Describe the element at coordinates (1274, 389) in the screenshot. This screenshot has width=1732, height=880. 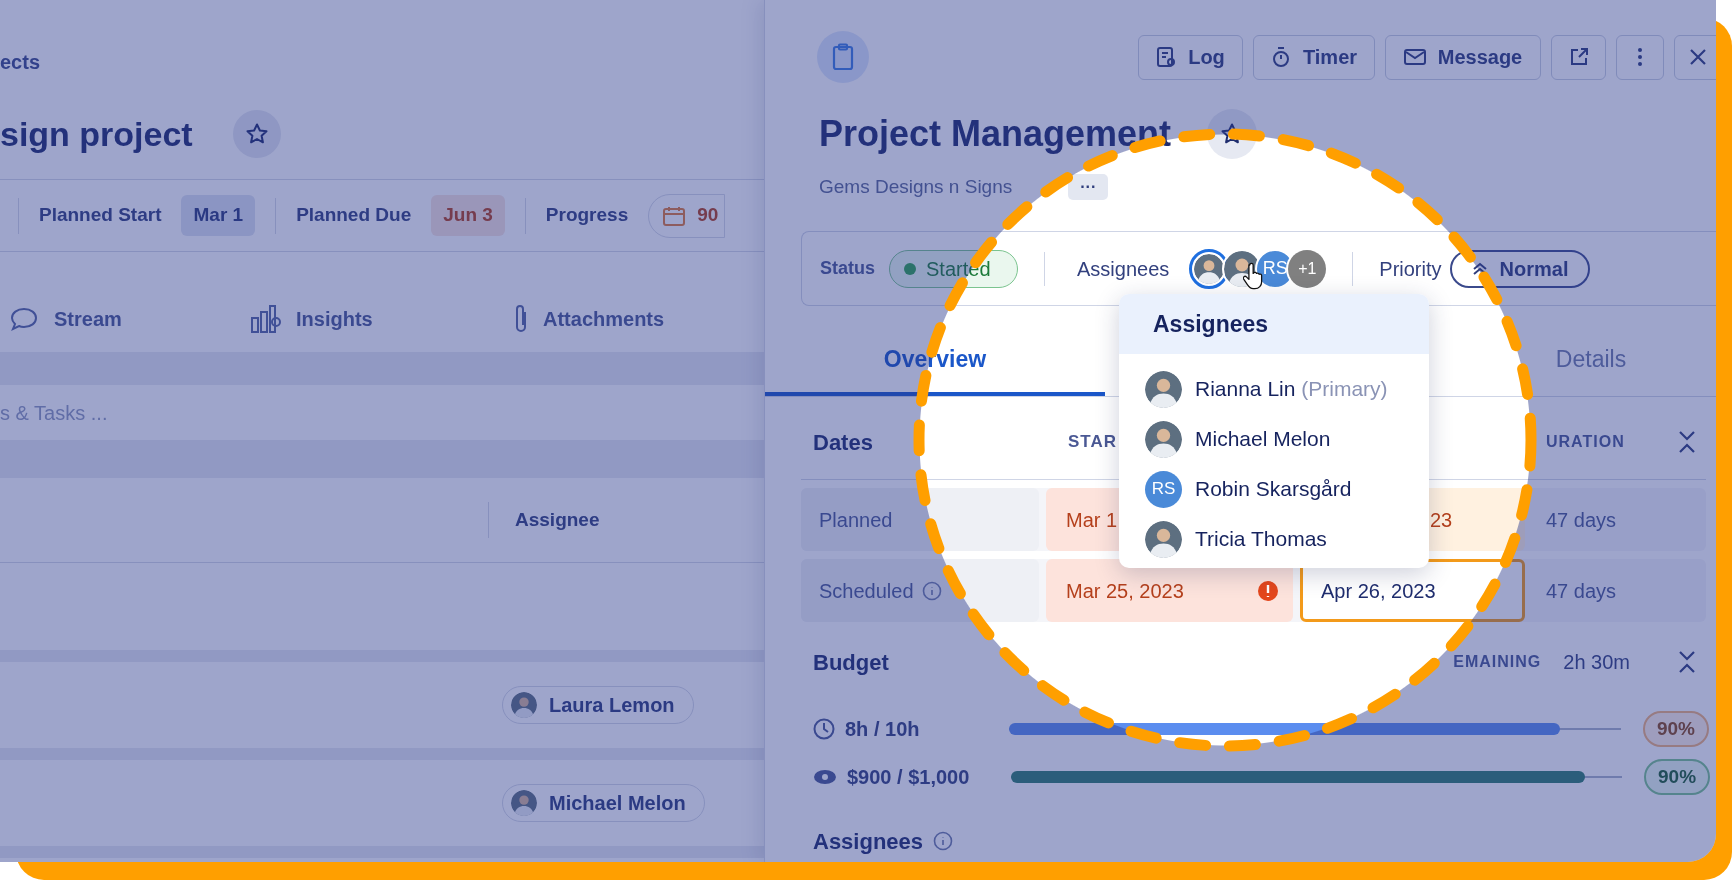
I see `assignee-option: Rianna Lin (Primary)` at that location.